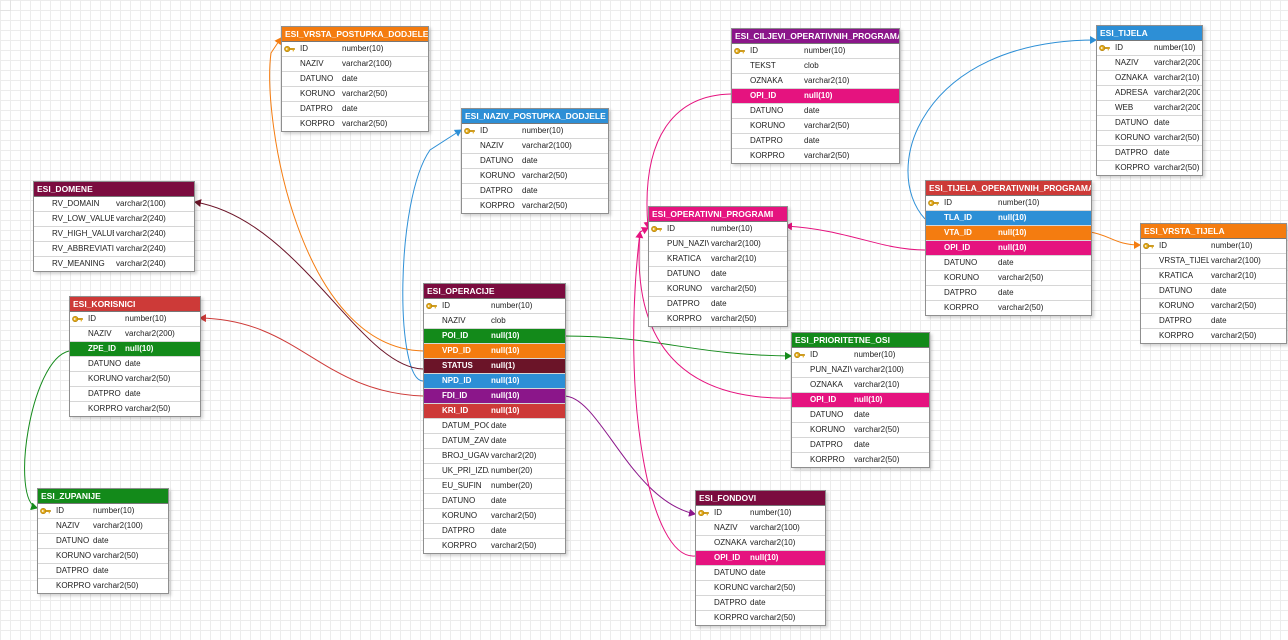  I want to click on column-row: VRSTA_TIJELAvarchar2(100), so click(1213, 261).